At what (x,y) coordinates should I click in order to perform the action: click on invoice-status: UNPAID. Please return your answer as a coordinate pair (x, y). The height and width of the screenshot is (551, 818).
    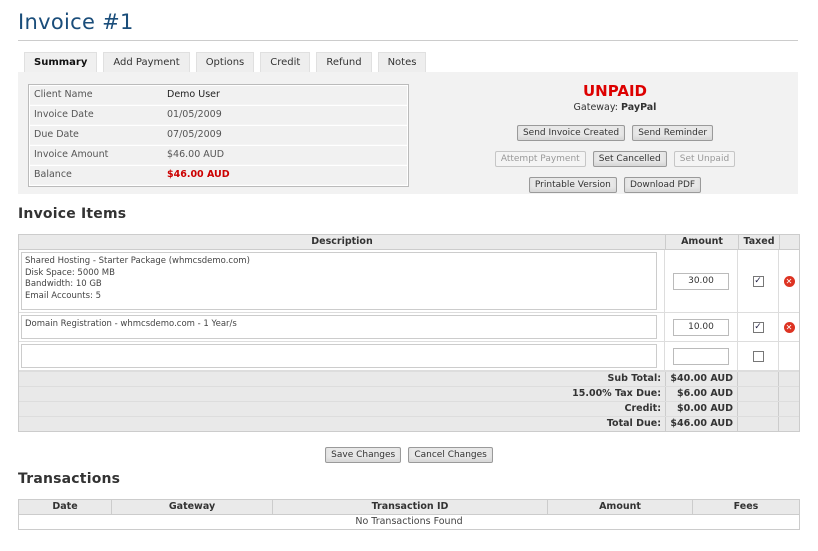
    Looking at the image, I should click on (615, 91).